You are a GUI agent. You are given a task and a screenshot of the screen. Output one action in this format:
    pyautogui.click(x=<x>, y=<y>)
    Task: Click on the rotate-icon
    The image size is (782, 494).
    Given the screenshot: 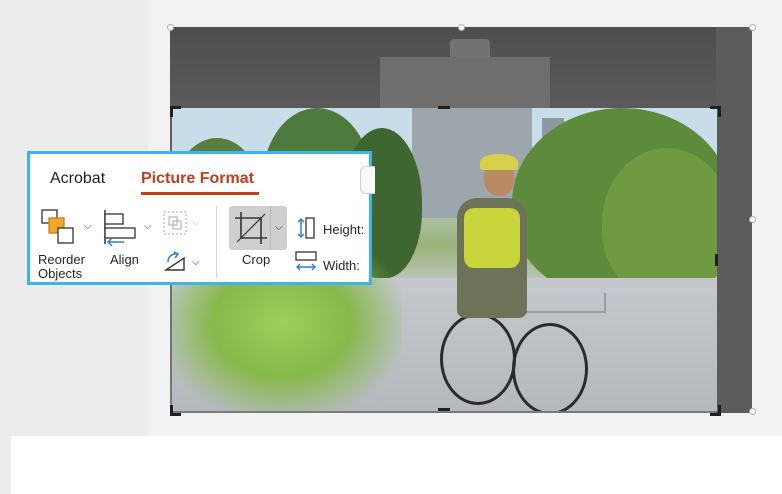 What is the action you would take?
    pyautogui.click(x=174, y=261)
    